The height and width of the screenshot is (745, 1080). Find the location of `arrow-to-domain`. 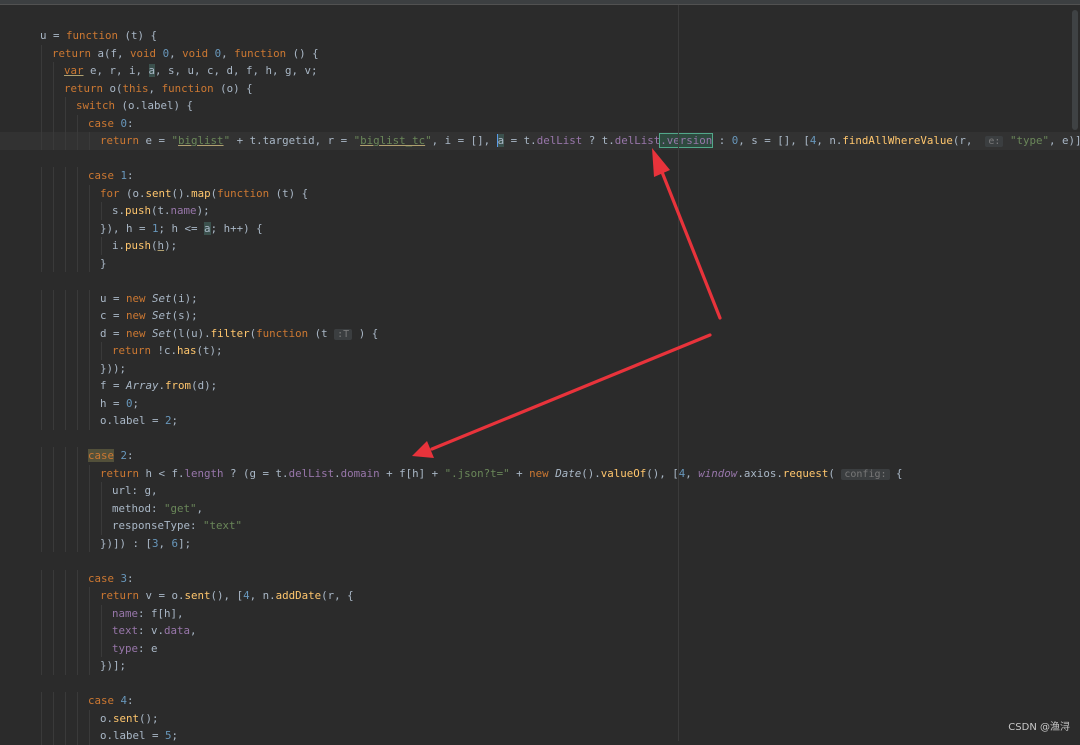

arrow-to-domain is located at coordinates (562, 395).